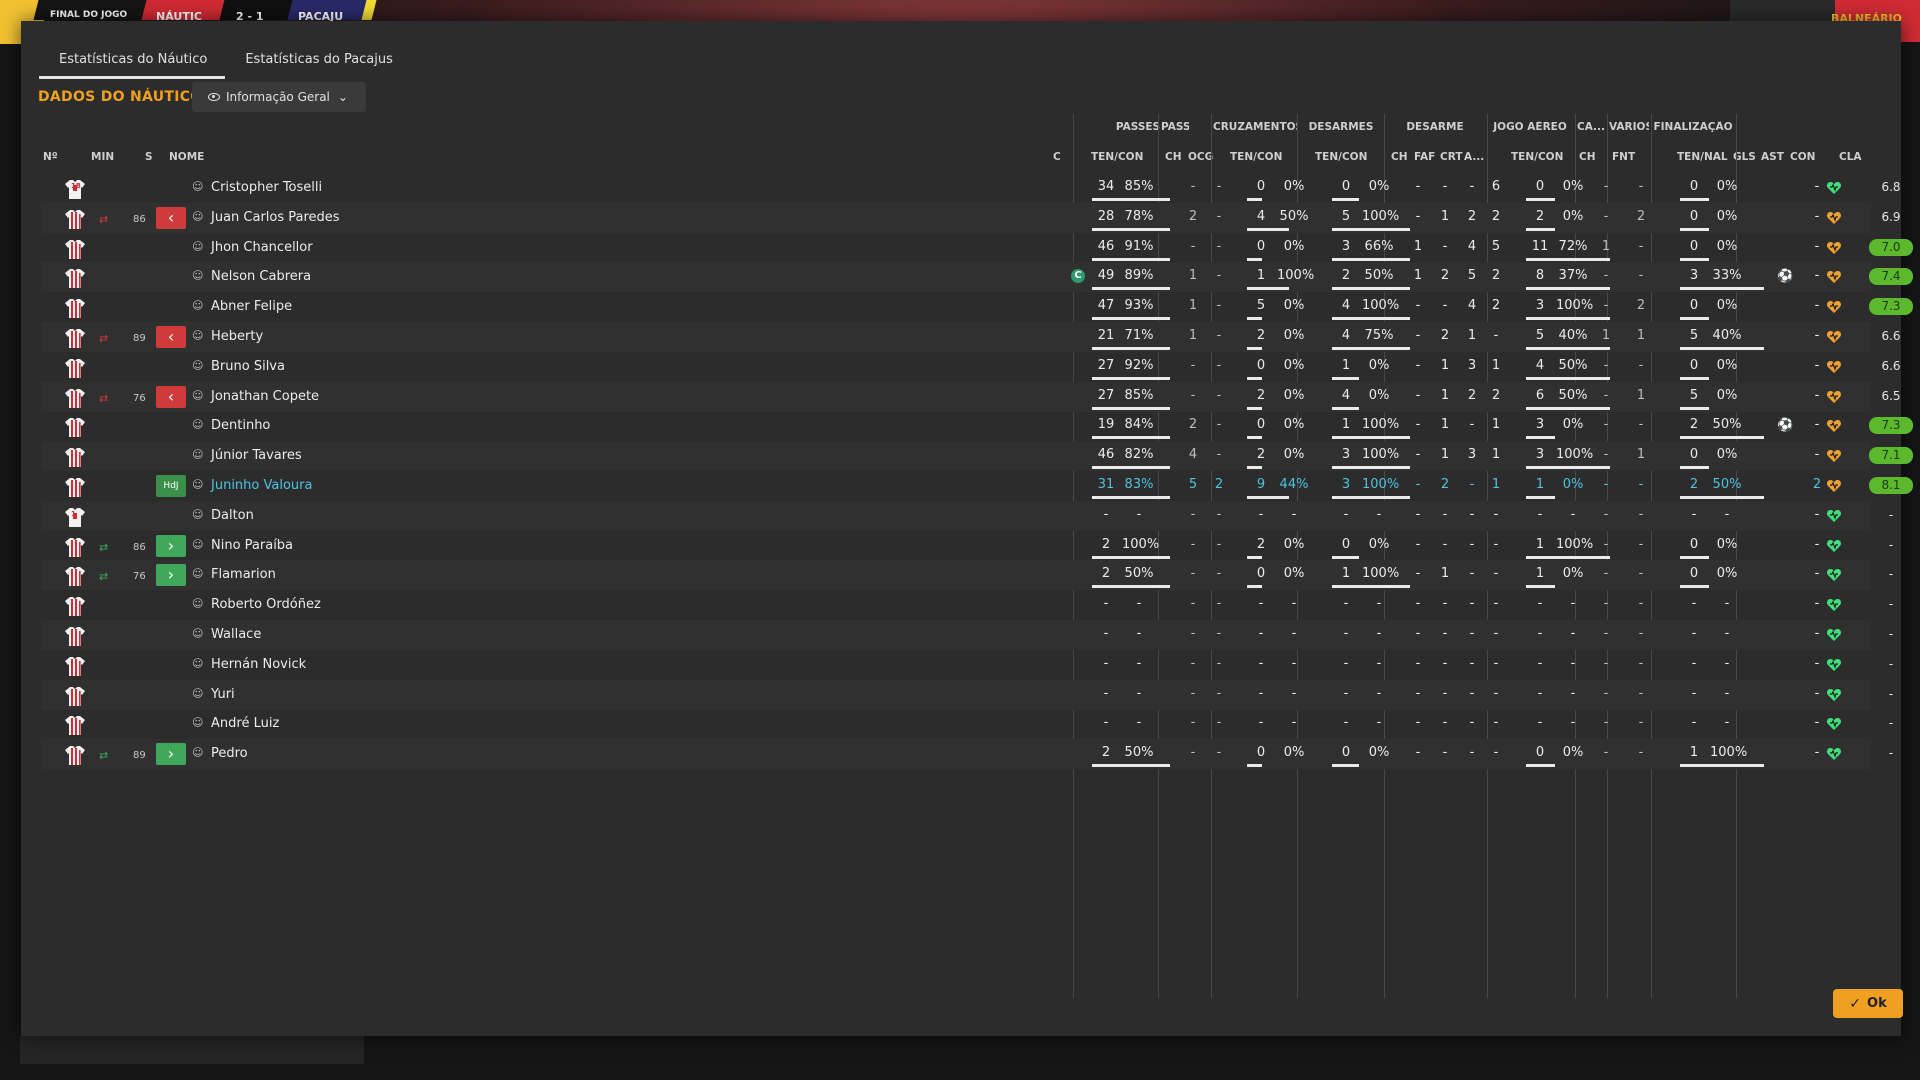 This screenshot has height=1080, width=1920. Describe the element at coordinates (102, 157) in the screenshot. I see `column-header: MIN` at that location.